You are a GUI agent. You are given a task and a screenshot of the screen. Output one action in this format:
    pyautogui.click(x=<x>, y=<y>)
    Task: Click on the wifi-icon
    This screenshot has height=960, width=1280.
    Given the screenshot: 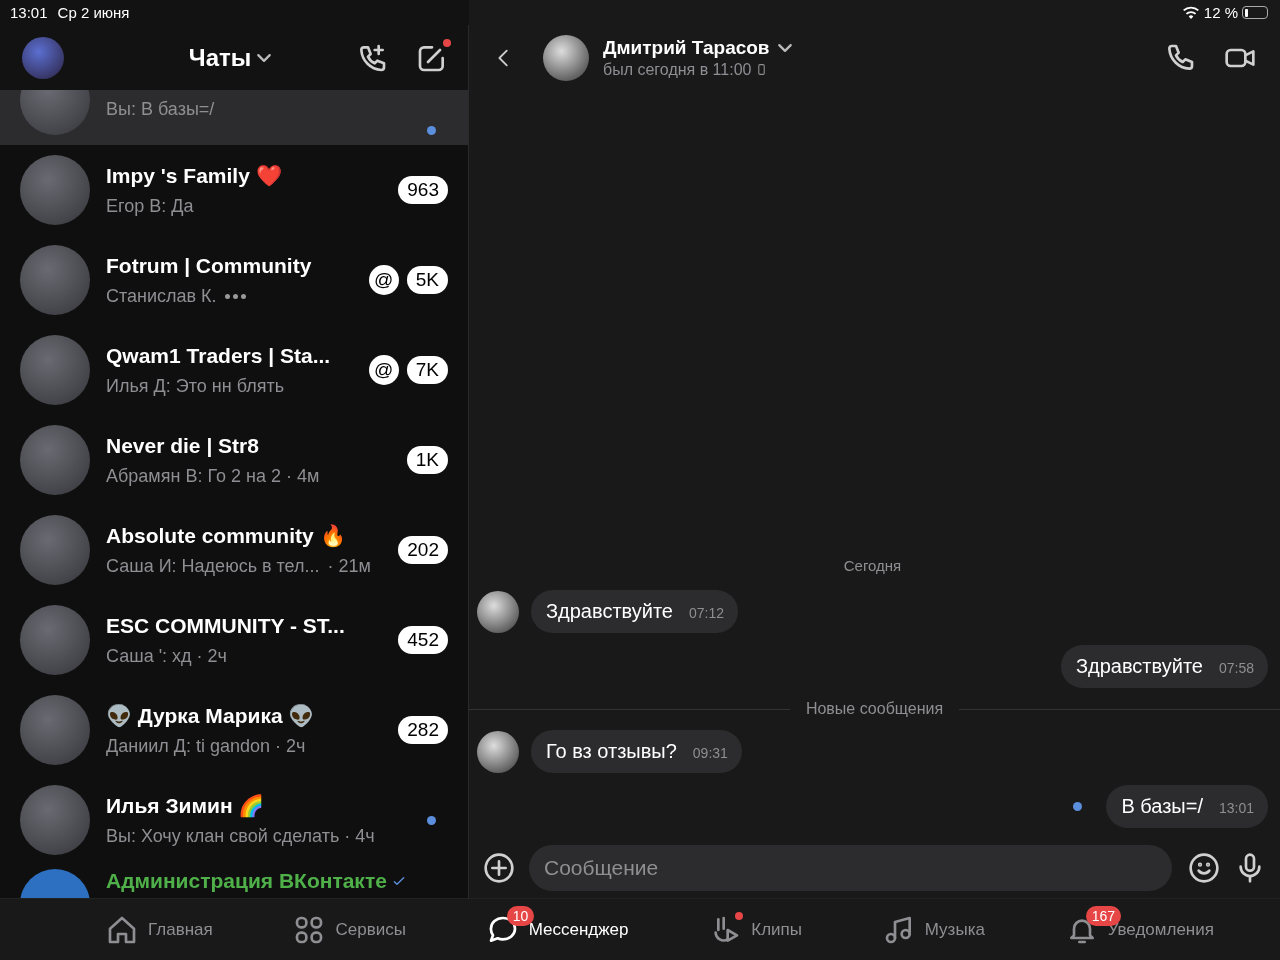 What is the action you would take?
    pyautogui.click(x=1190, y=12)
    